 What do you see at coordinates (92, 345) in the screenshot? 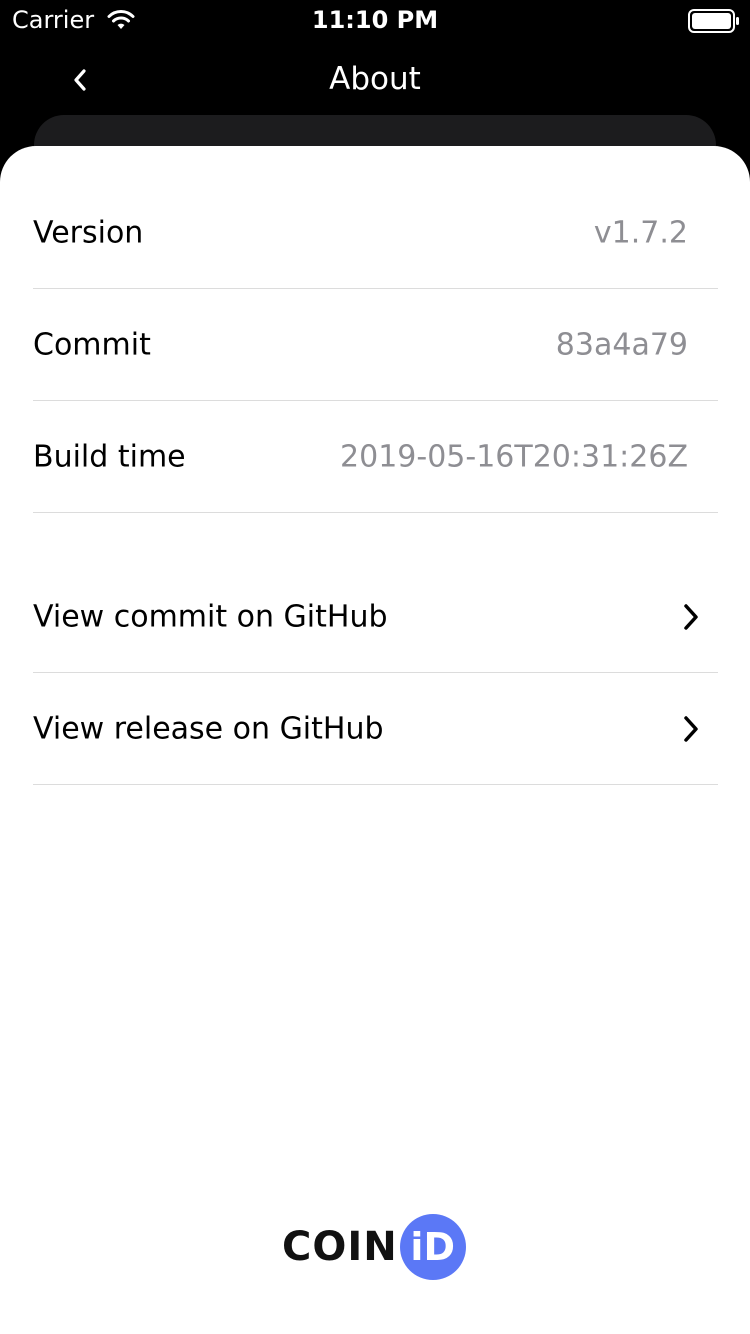
I see `commit-label: Commit` at bounding box center [92, 345].